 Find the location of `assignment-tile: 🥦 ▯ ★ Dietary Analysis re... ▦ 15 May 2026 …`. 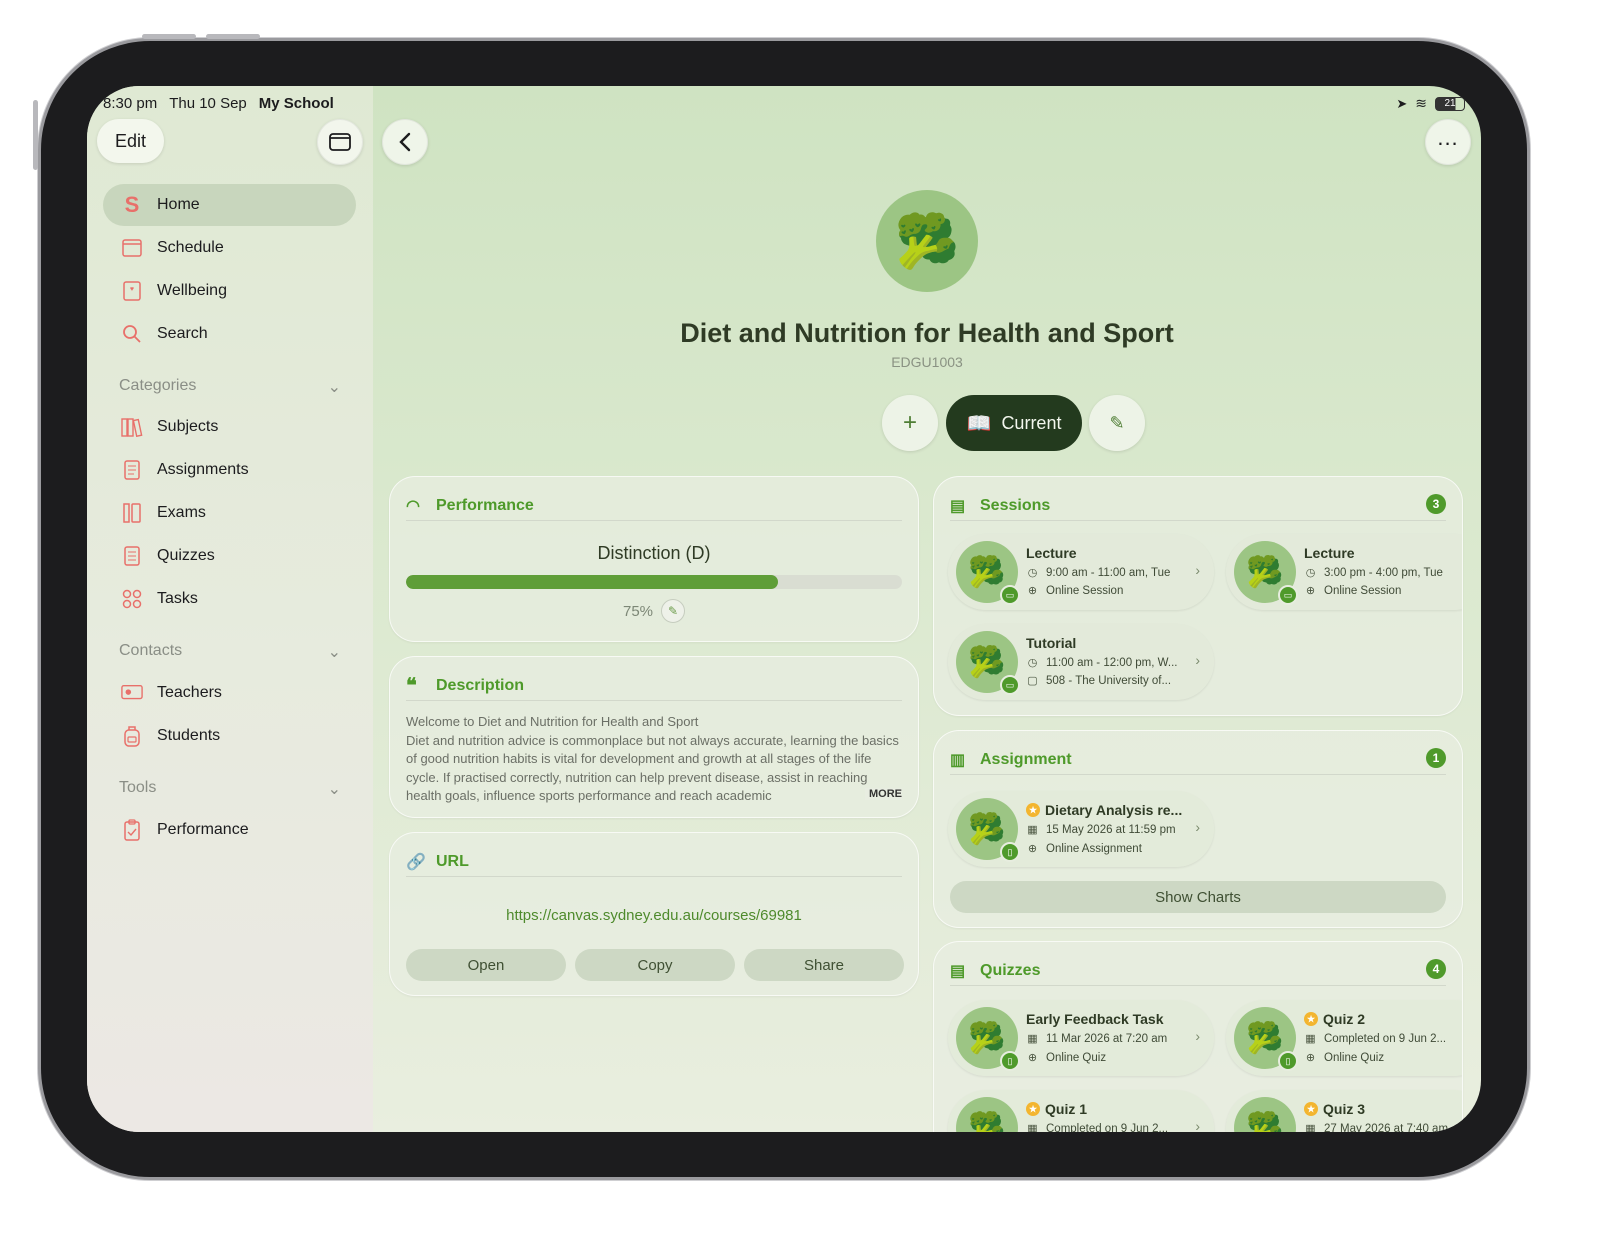

assignment-tile: 🥦 ▯ ★ Dietary Analysis re... ▦ 15 May 2026 … is located at coordinates (1081, 829).